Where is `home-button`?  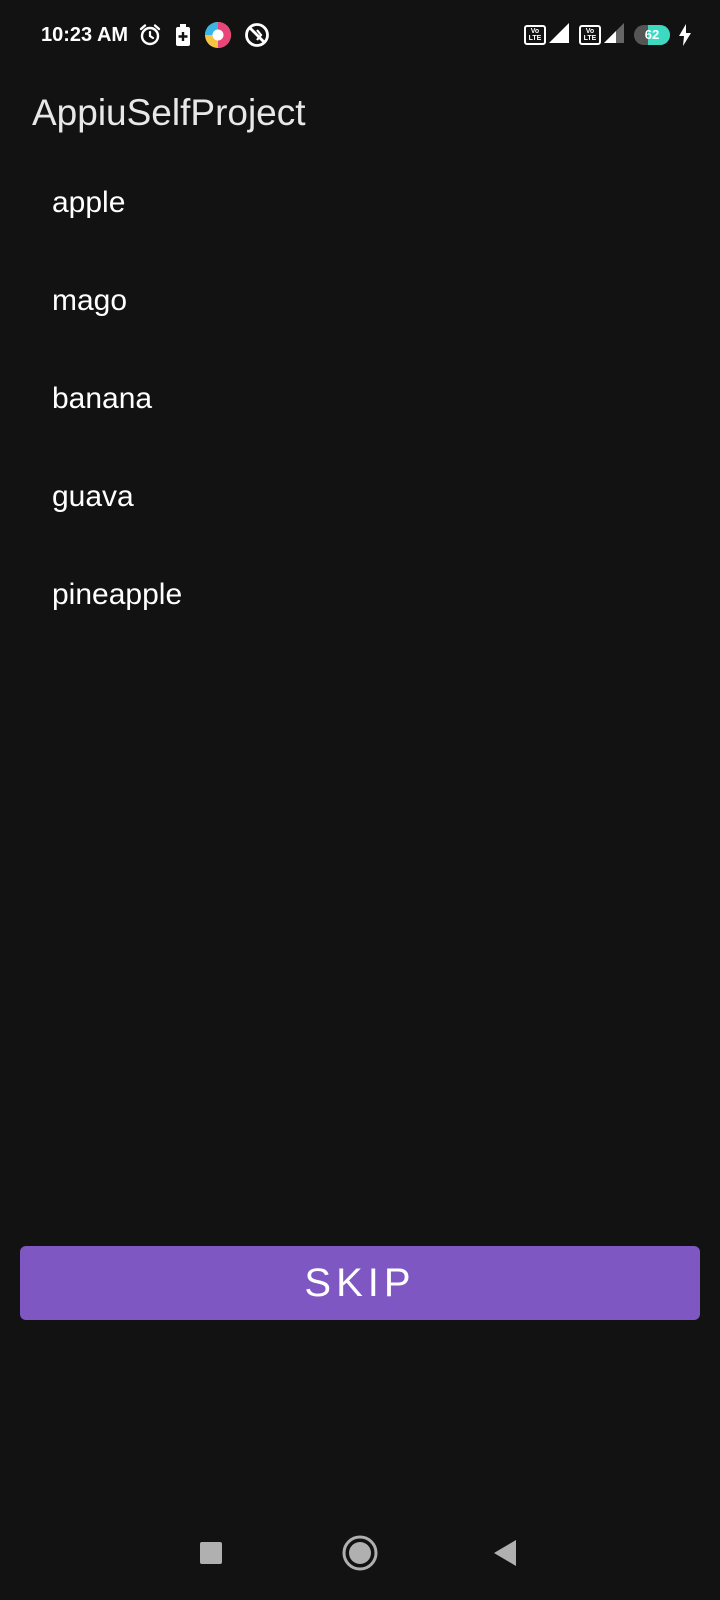
home-button is located at coordinates (360, 1555).